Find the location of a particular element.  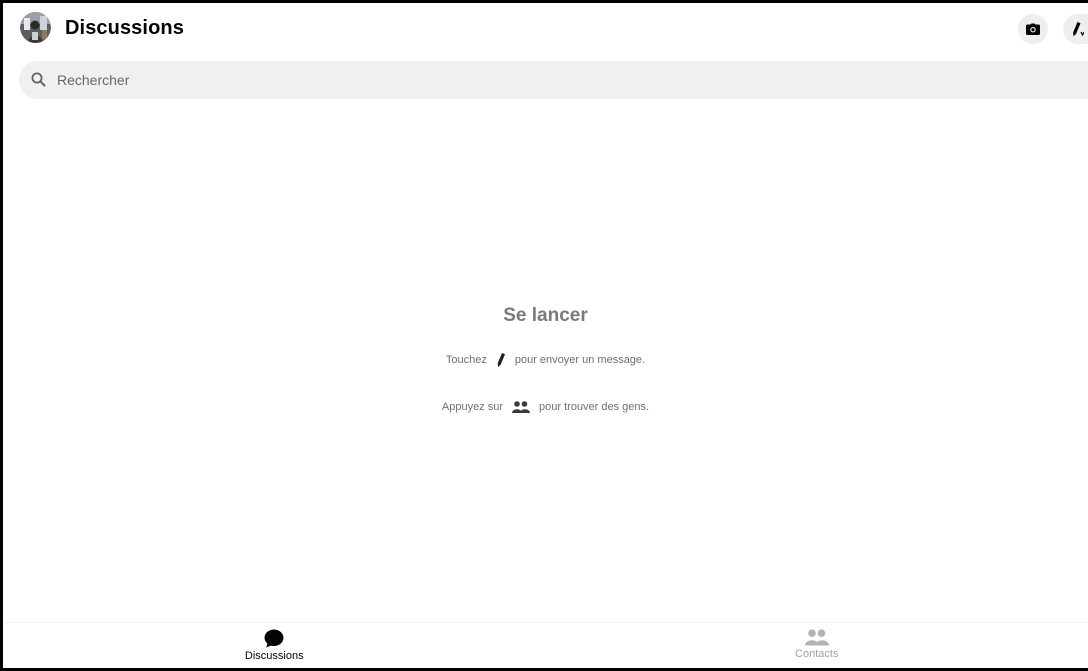

empty-state-title: Se lancer is located at coordinates (545, 315).